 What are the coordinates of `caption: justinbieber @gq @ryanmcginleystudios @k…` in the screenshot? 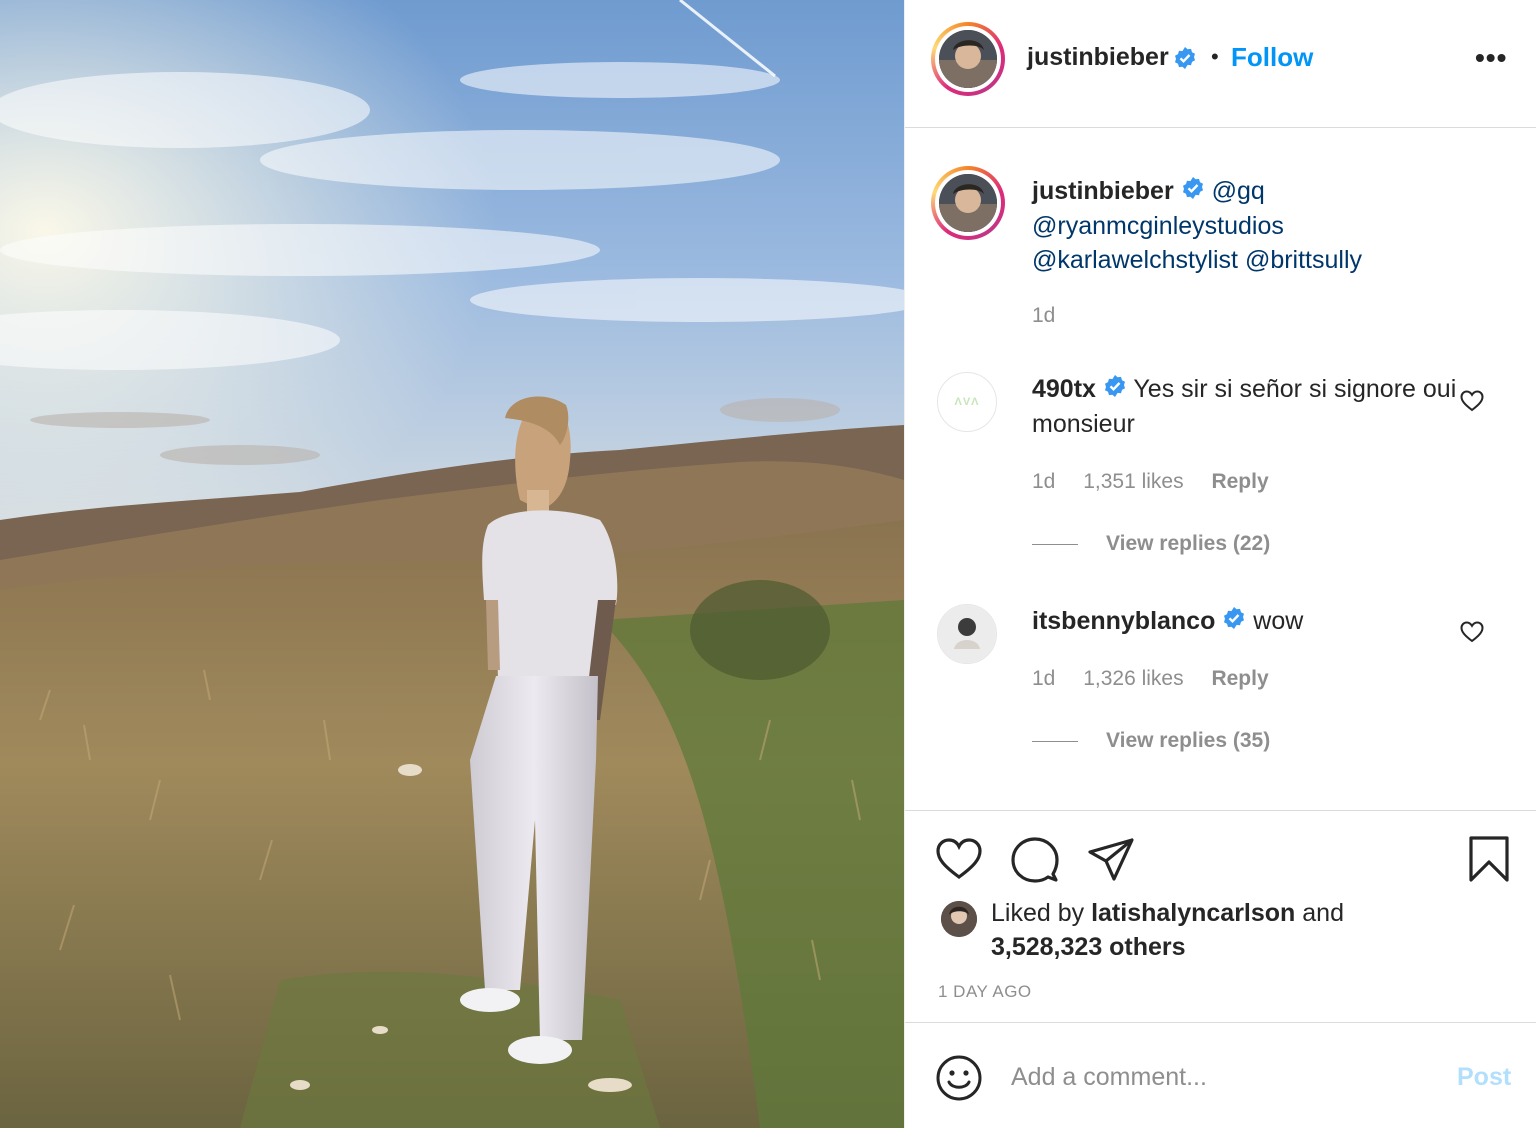 It's located at (1252, 225).